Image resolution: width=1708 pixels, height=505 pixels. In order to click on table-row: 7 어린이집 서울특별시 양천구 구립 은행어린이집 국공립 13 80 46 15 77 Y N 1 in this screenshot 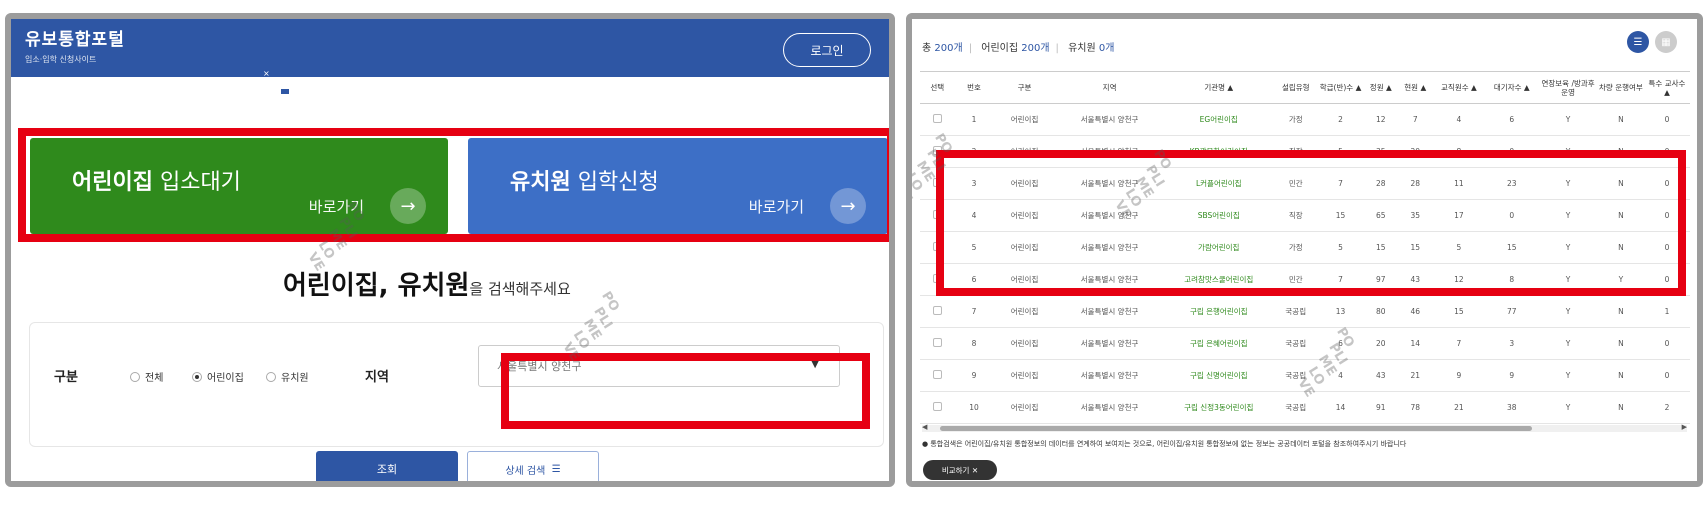, I will do `click(1305, 311)`.